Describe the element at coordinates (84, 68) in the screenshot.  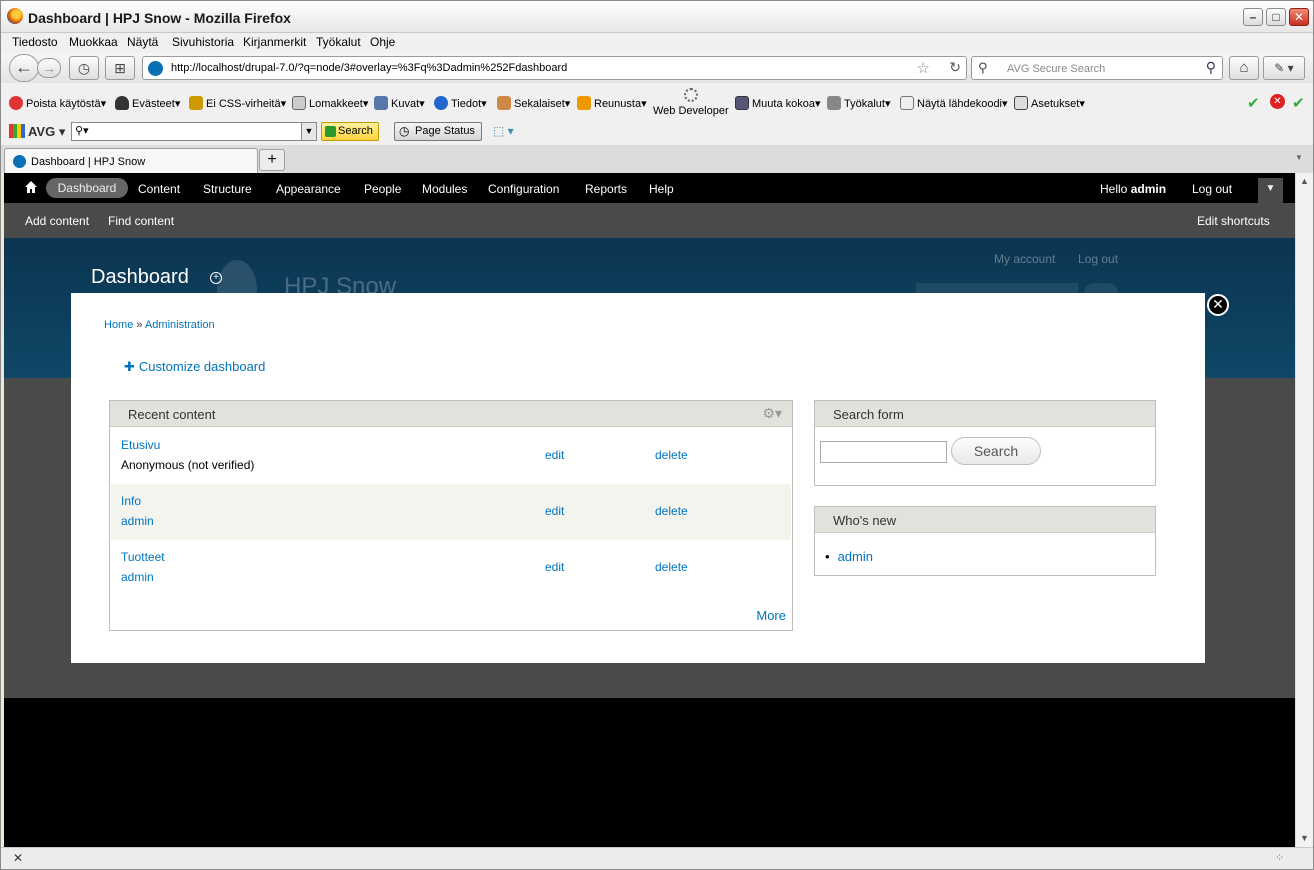
I see `history-button: ◷` at that location.